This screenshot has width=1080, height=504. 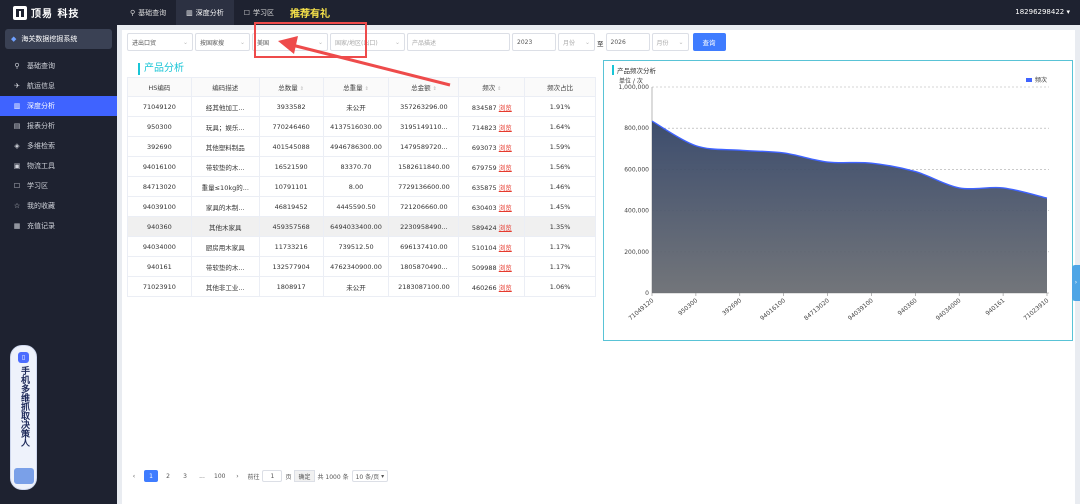 I want to click on goto-page-input: 1, so click(x=272, y=476).